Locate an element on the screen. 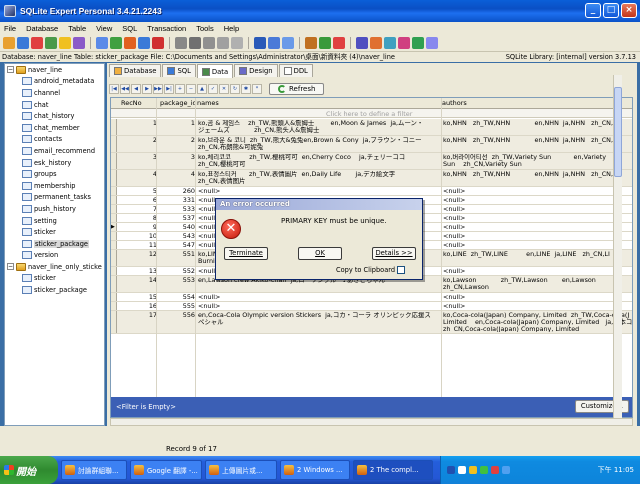 This screenshot has height=484, width=640. cell-pid: 551 is located at coordinates (176, 254).